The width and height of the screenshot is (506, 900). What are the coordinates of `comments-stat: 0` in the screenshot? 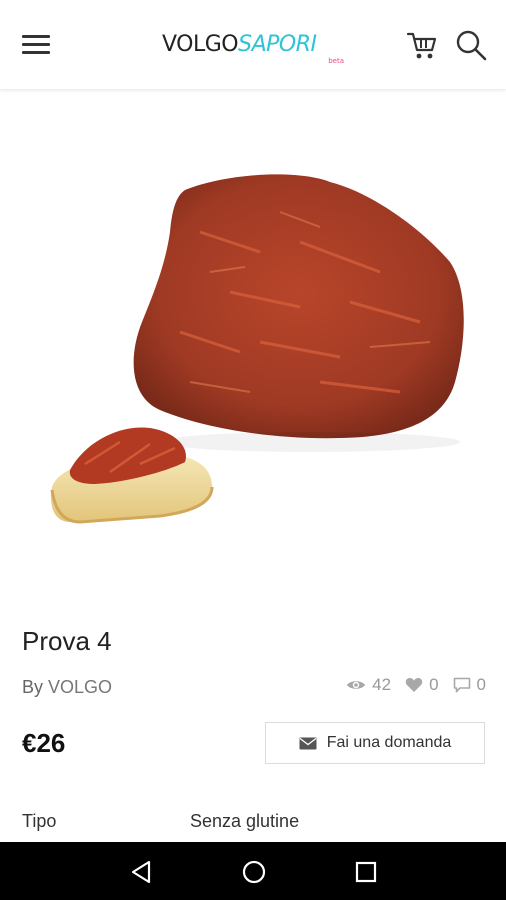 It's located at (469, 685).